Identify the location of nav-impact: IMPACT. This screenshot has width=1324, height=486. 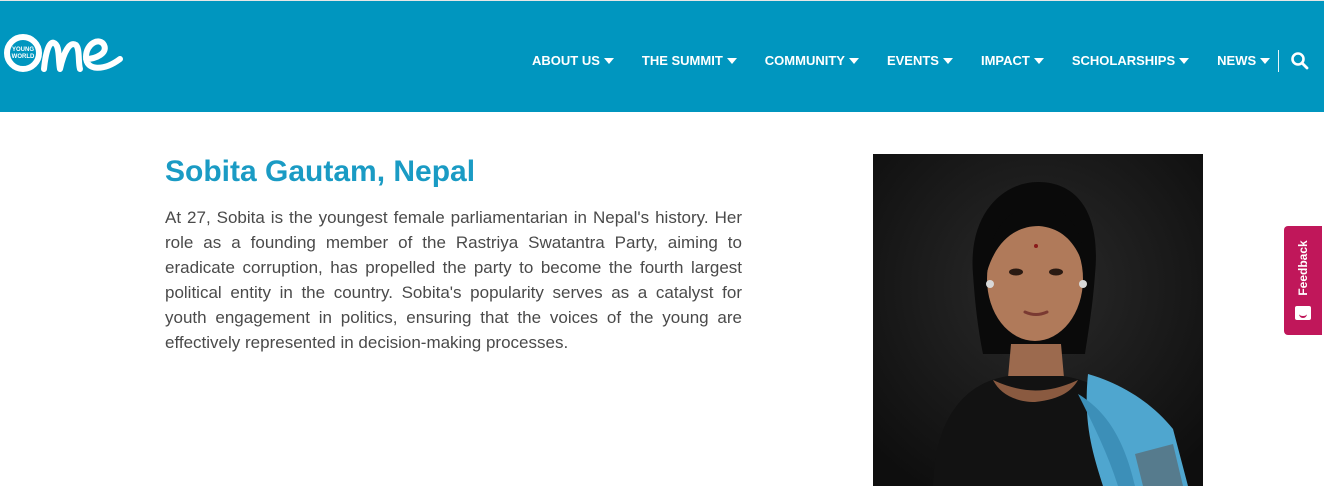
(1012, 60).